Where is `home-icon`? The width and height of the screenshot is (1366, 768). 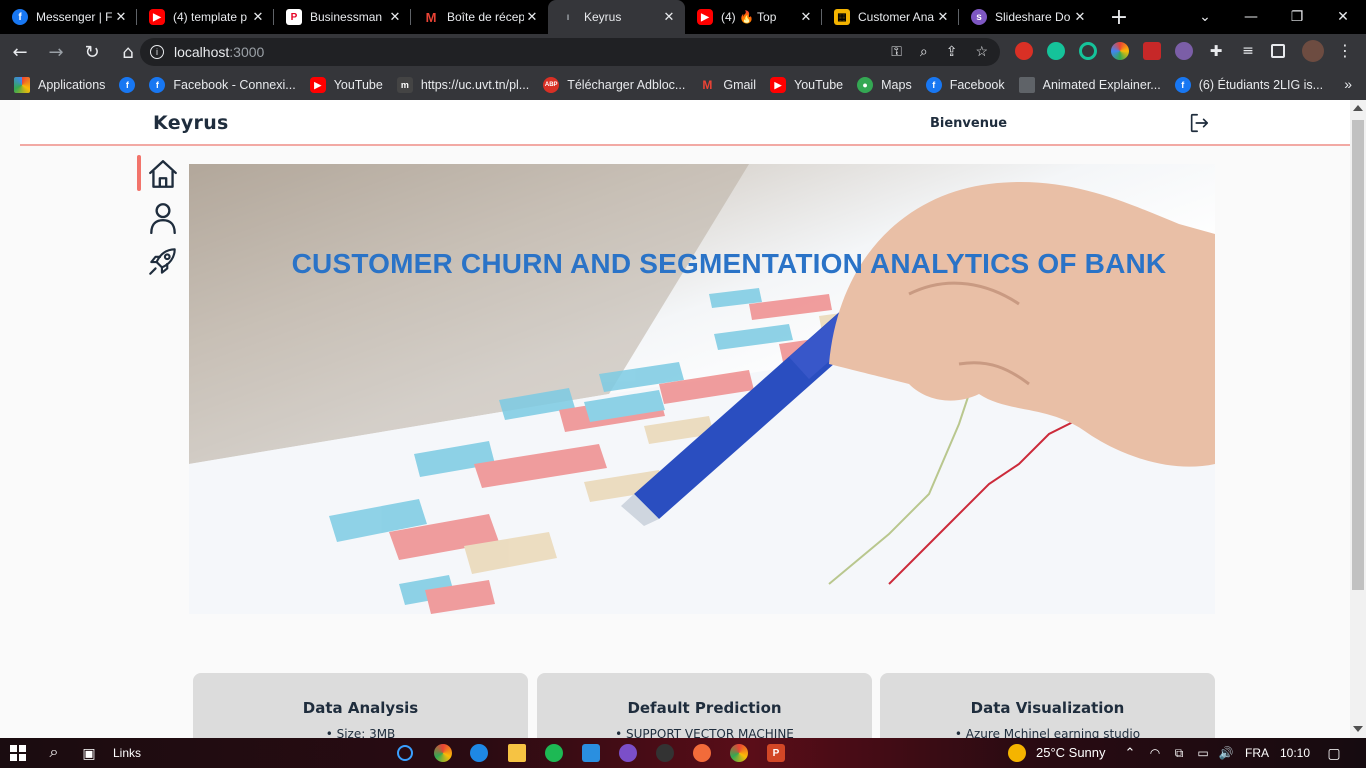
home-icon is located at coordinates (163, 174).